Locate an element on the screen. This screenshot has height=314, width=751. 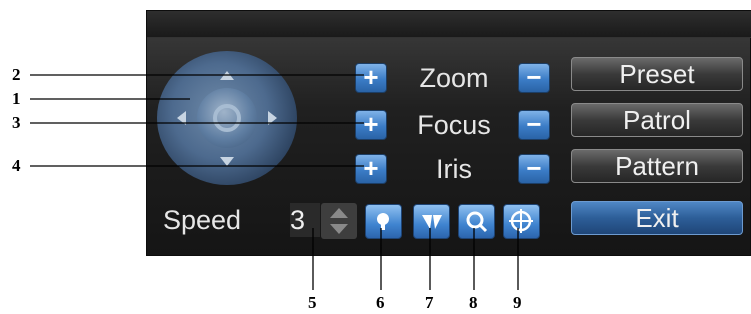
callout-4: 4 is located at coordinates (16, 165).